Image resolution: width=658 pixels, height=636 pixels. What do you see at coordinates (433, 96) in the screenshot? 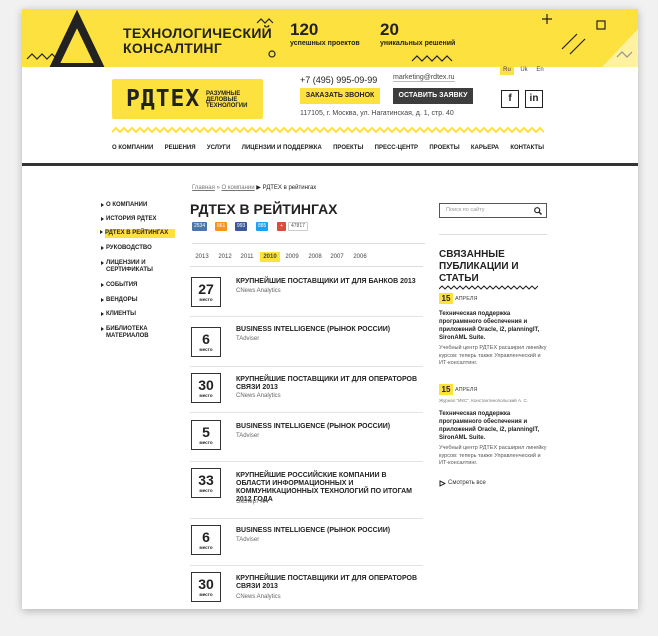
I see `leave-request-button: Оставить заявку` at bounding box center [433, 96].